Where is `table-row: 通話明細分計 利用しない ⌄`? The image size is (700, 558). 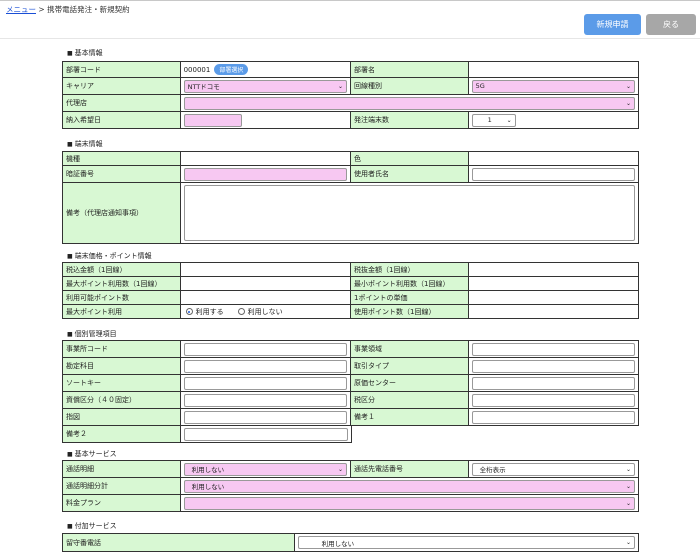 table-row: 通話明細分計 利用しない ⌄ is located at coordinates (351, 486).